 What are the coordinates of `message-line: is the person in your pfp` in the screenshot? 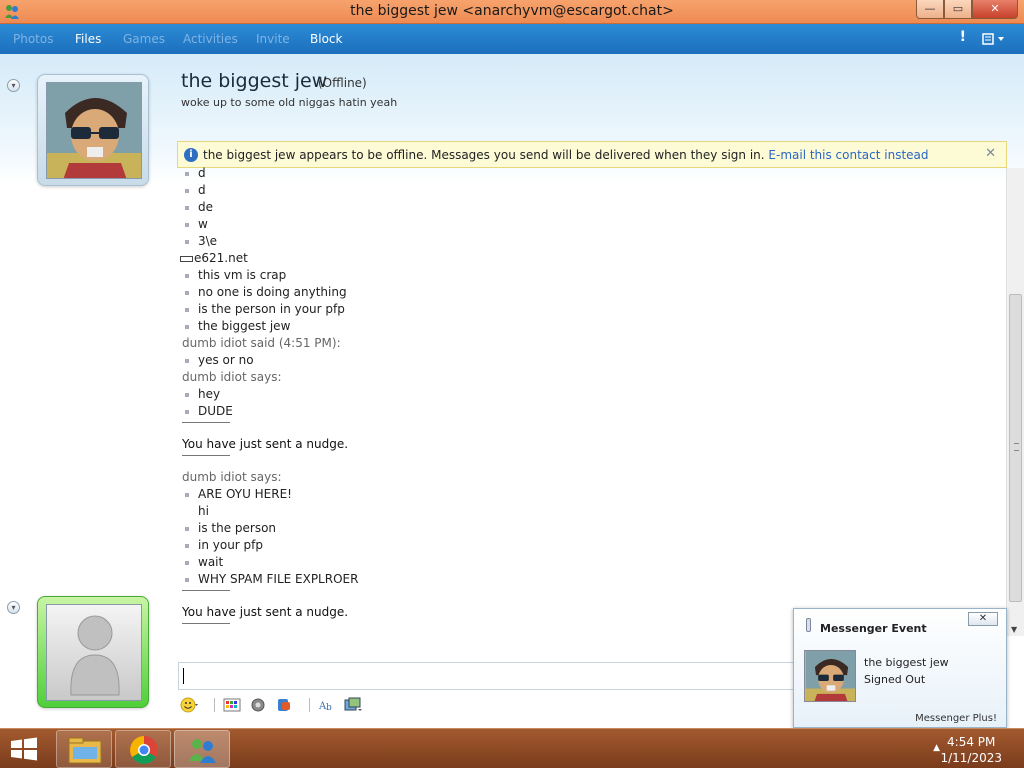 It's located at (265, 310).